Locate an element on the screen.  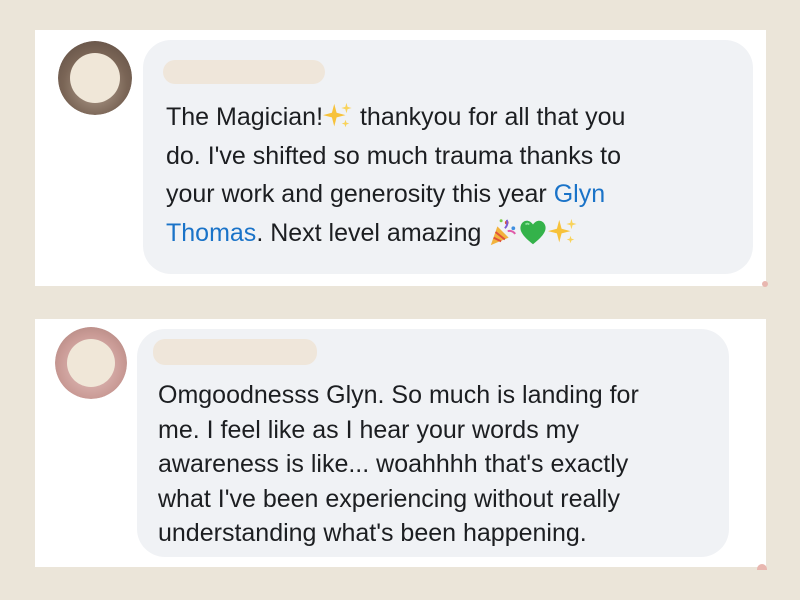
comment-line: me. I feel like as I hear your words my is located at coordinates (368, 429).